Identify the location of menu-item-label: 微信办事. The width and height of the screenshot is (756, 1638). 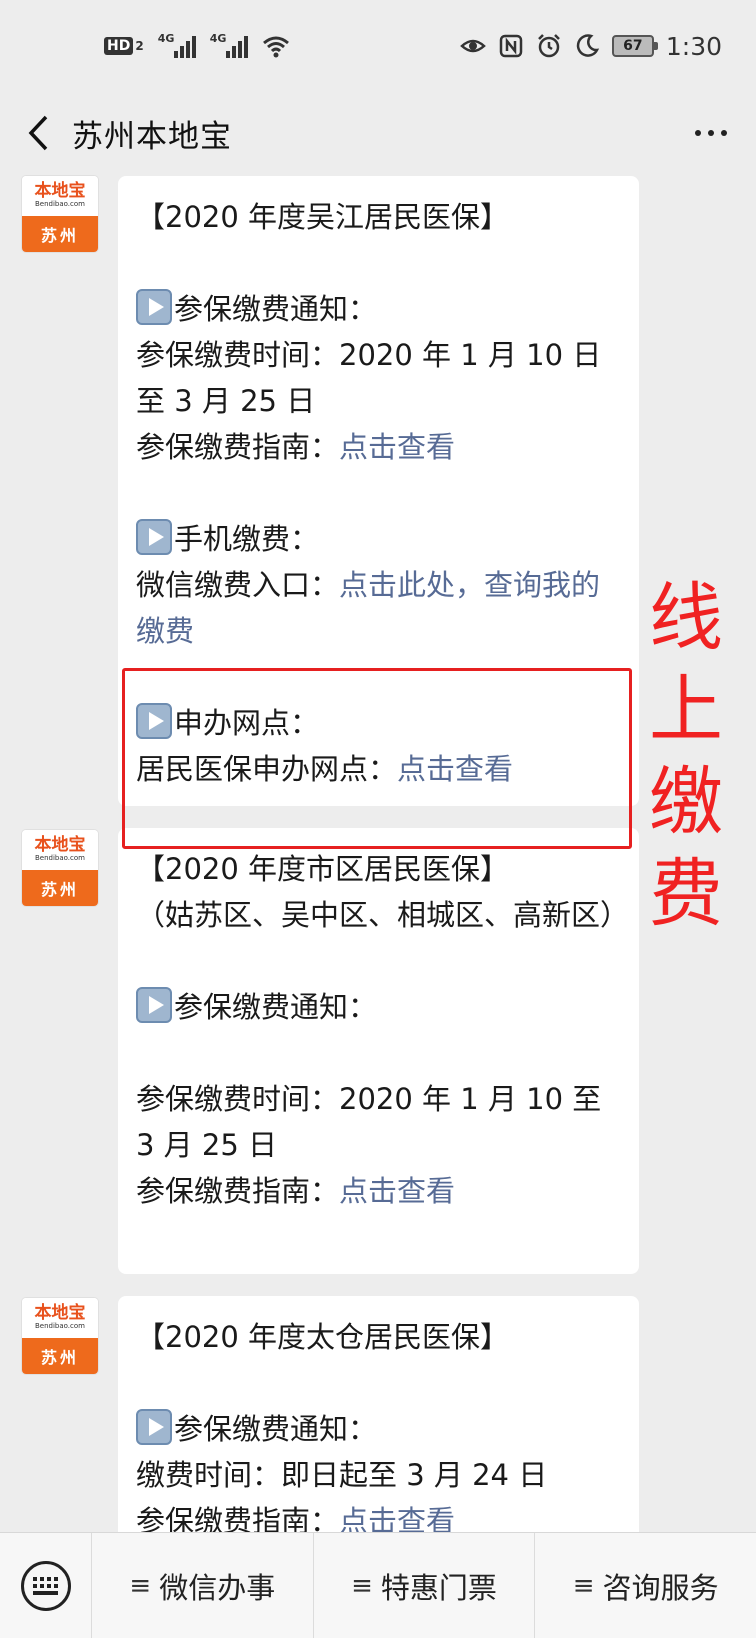
(217, 1587).